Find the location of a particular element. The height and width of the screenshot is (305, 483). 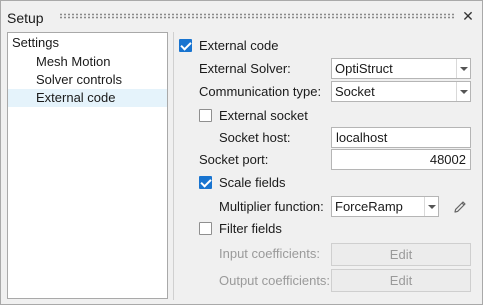

filter-fields-checkbox is located at coordinates (205, 228).